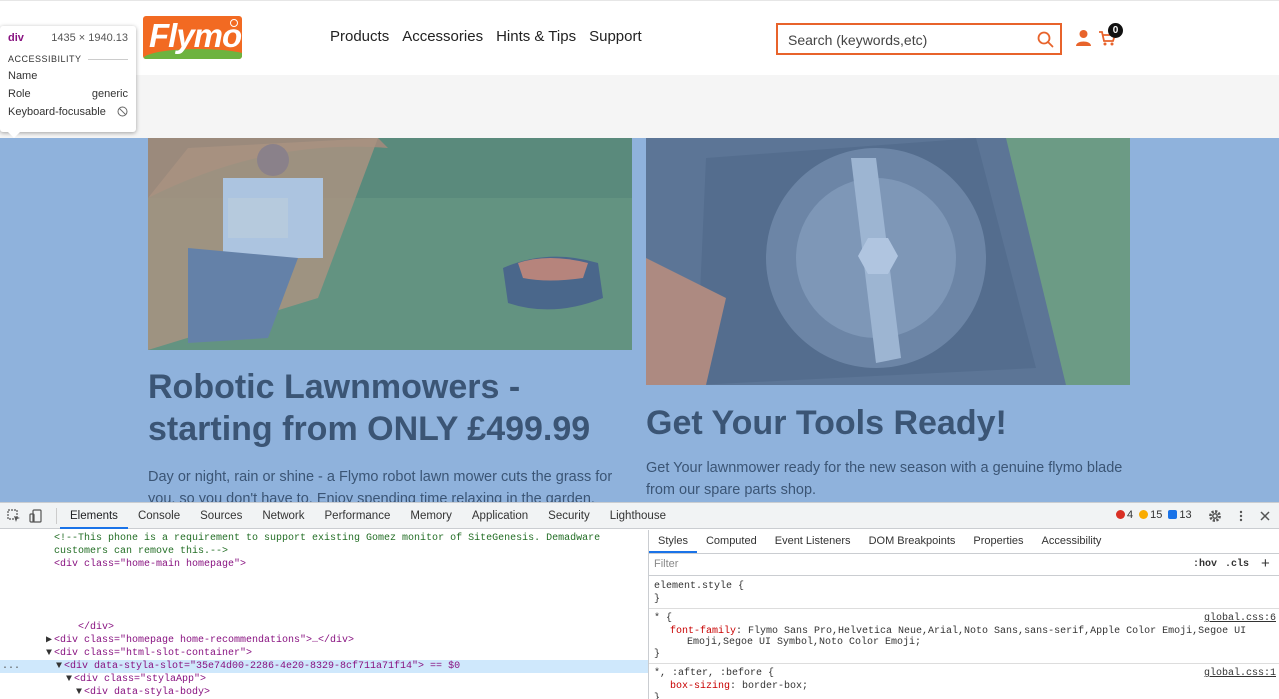 Image resolution: width=1279 pixels, height=699 pixels. Describe the element at coordinates (140, 679) in the screenshot. I see `dom-node-styla-app: <div class="stylaApp">` at that location.